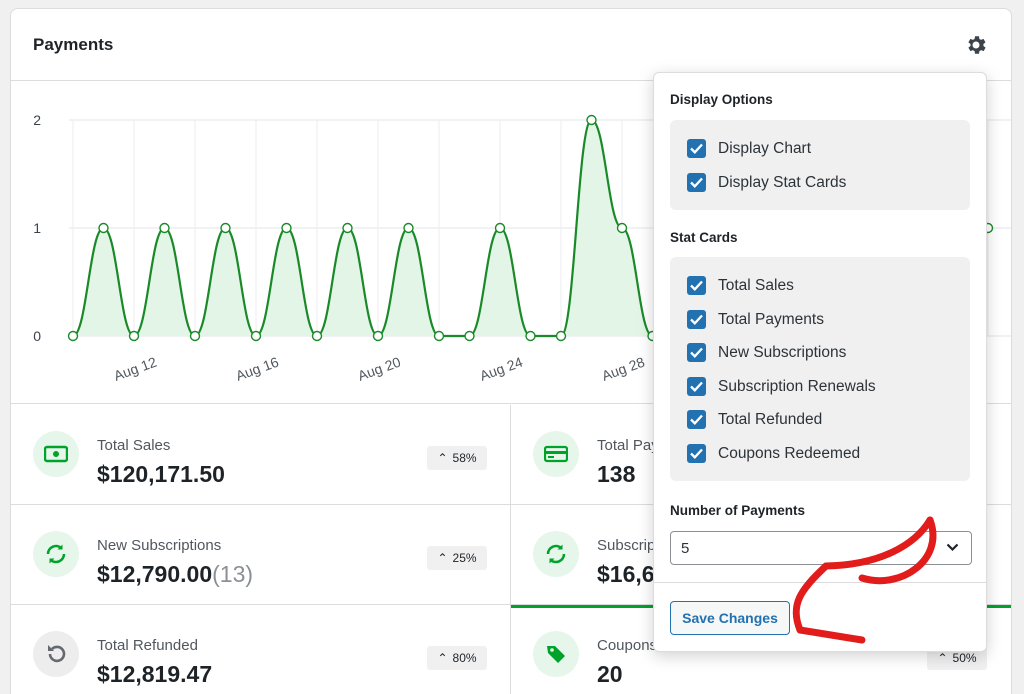 This screenshot has width=1024, height=694. I want to click on checkbox-label: Total Refunded, so click(770, 419).